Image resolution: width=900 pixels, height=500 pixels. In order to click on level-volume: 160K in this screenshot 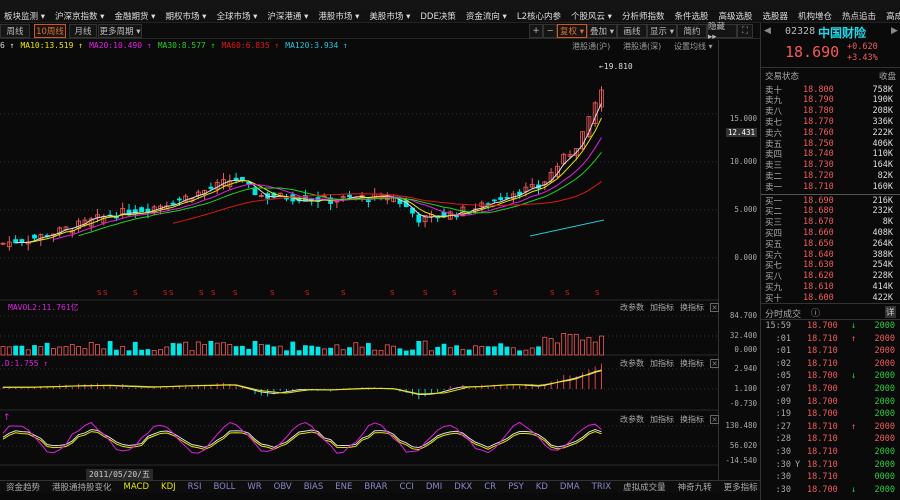, I will do `click(882, 186)`.